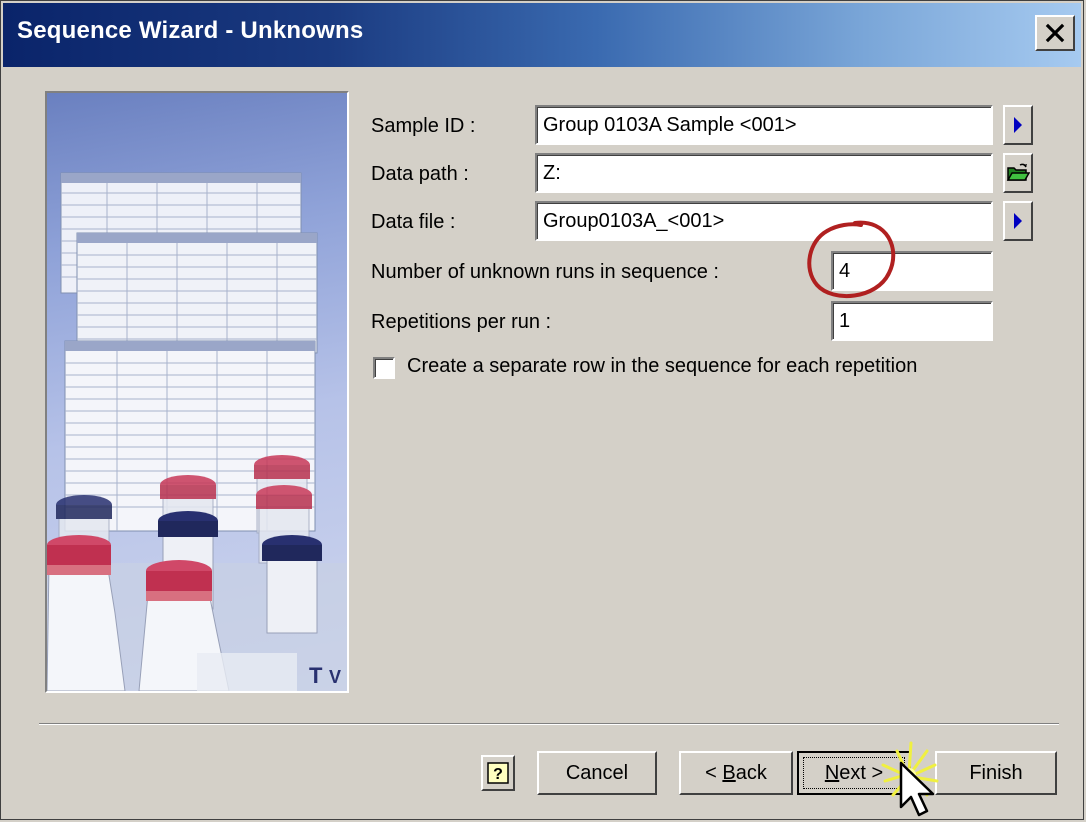 The width and height of the screenshot is (1086, 822). I want to click on browse-folder-button, so click(1018, 173).